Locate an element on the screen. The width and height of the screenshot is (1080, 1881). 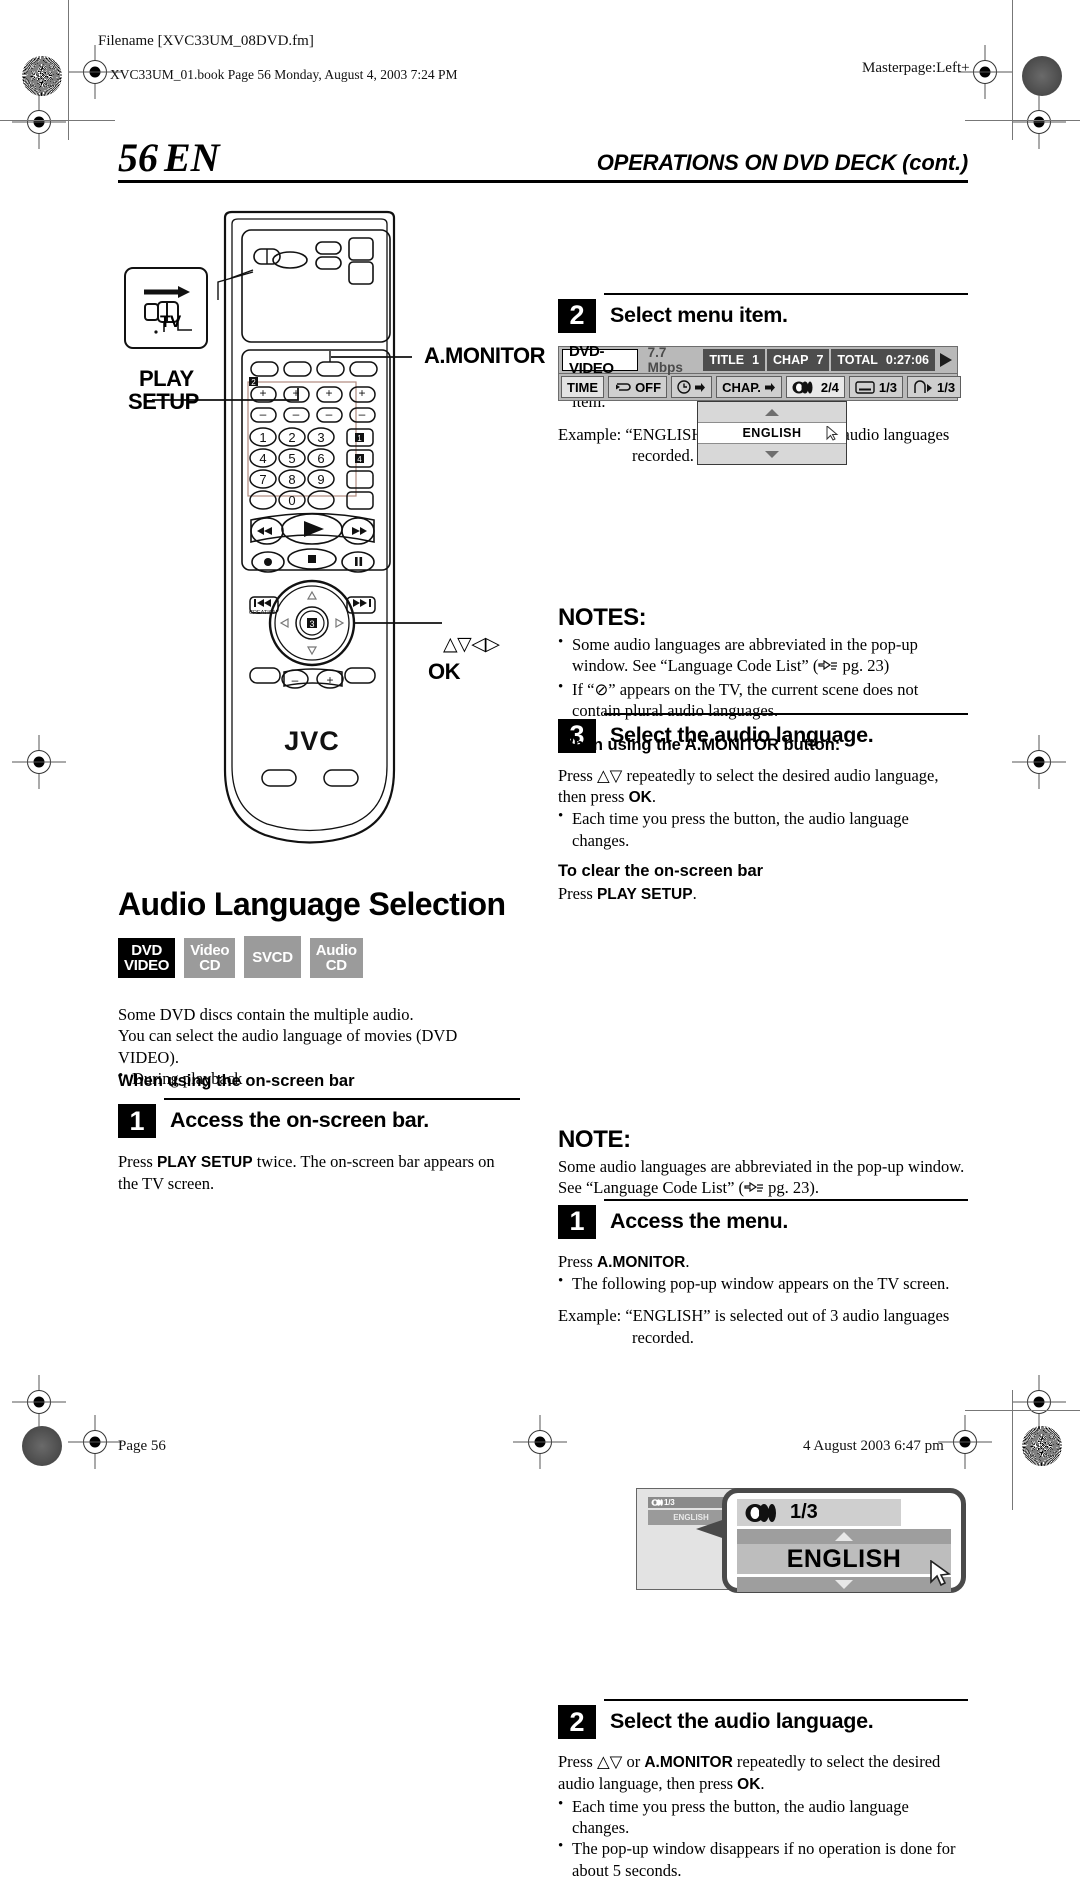
subtitle-count: 1/3 is located at coordinates (887, 387).